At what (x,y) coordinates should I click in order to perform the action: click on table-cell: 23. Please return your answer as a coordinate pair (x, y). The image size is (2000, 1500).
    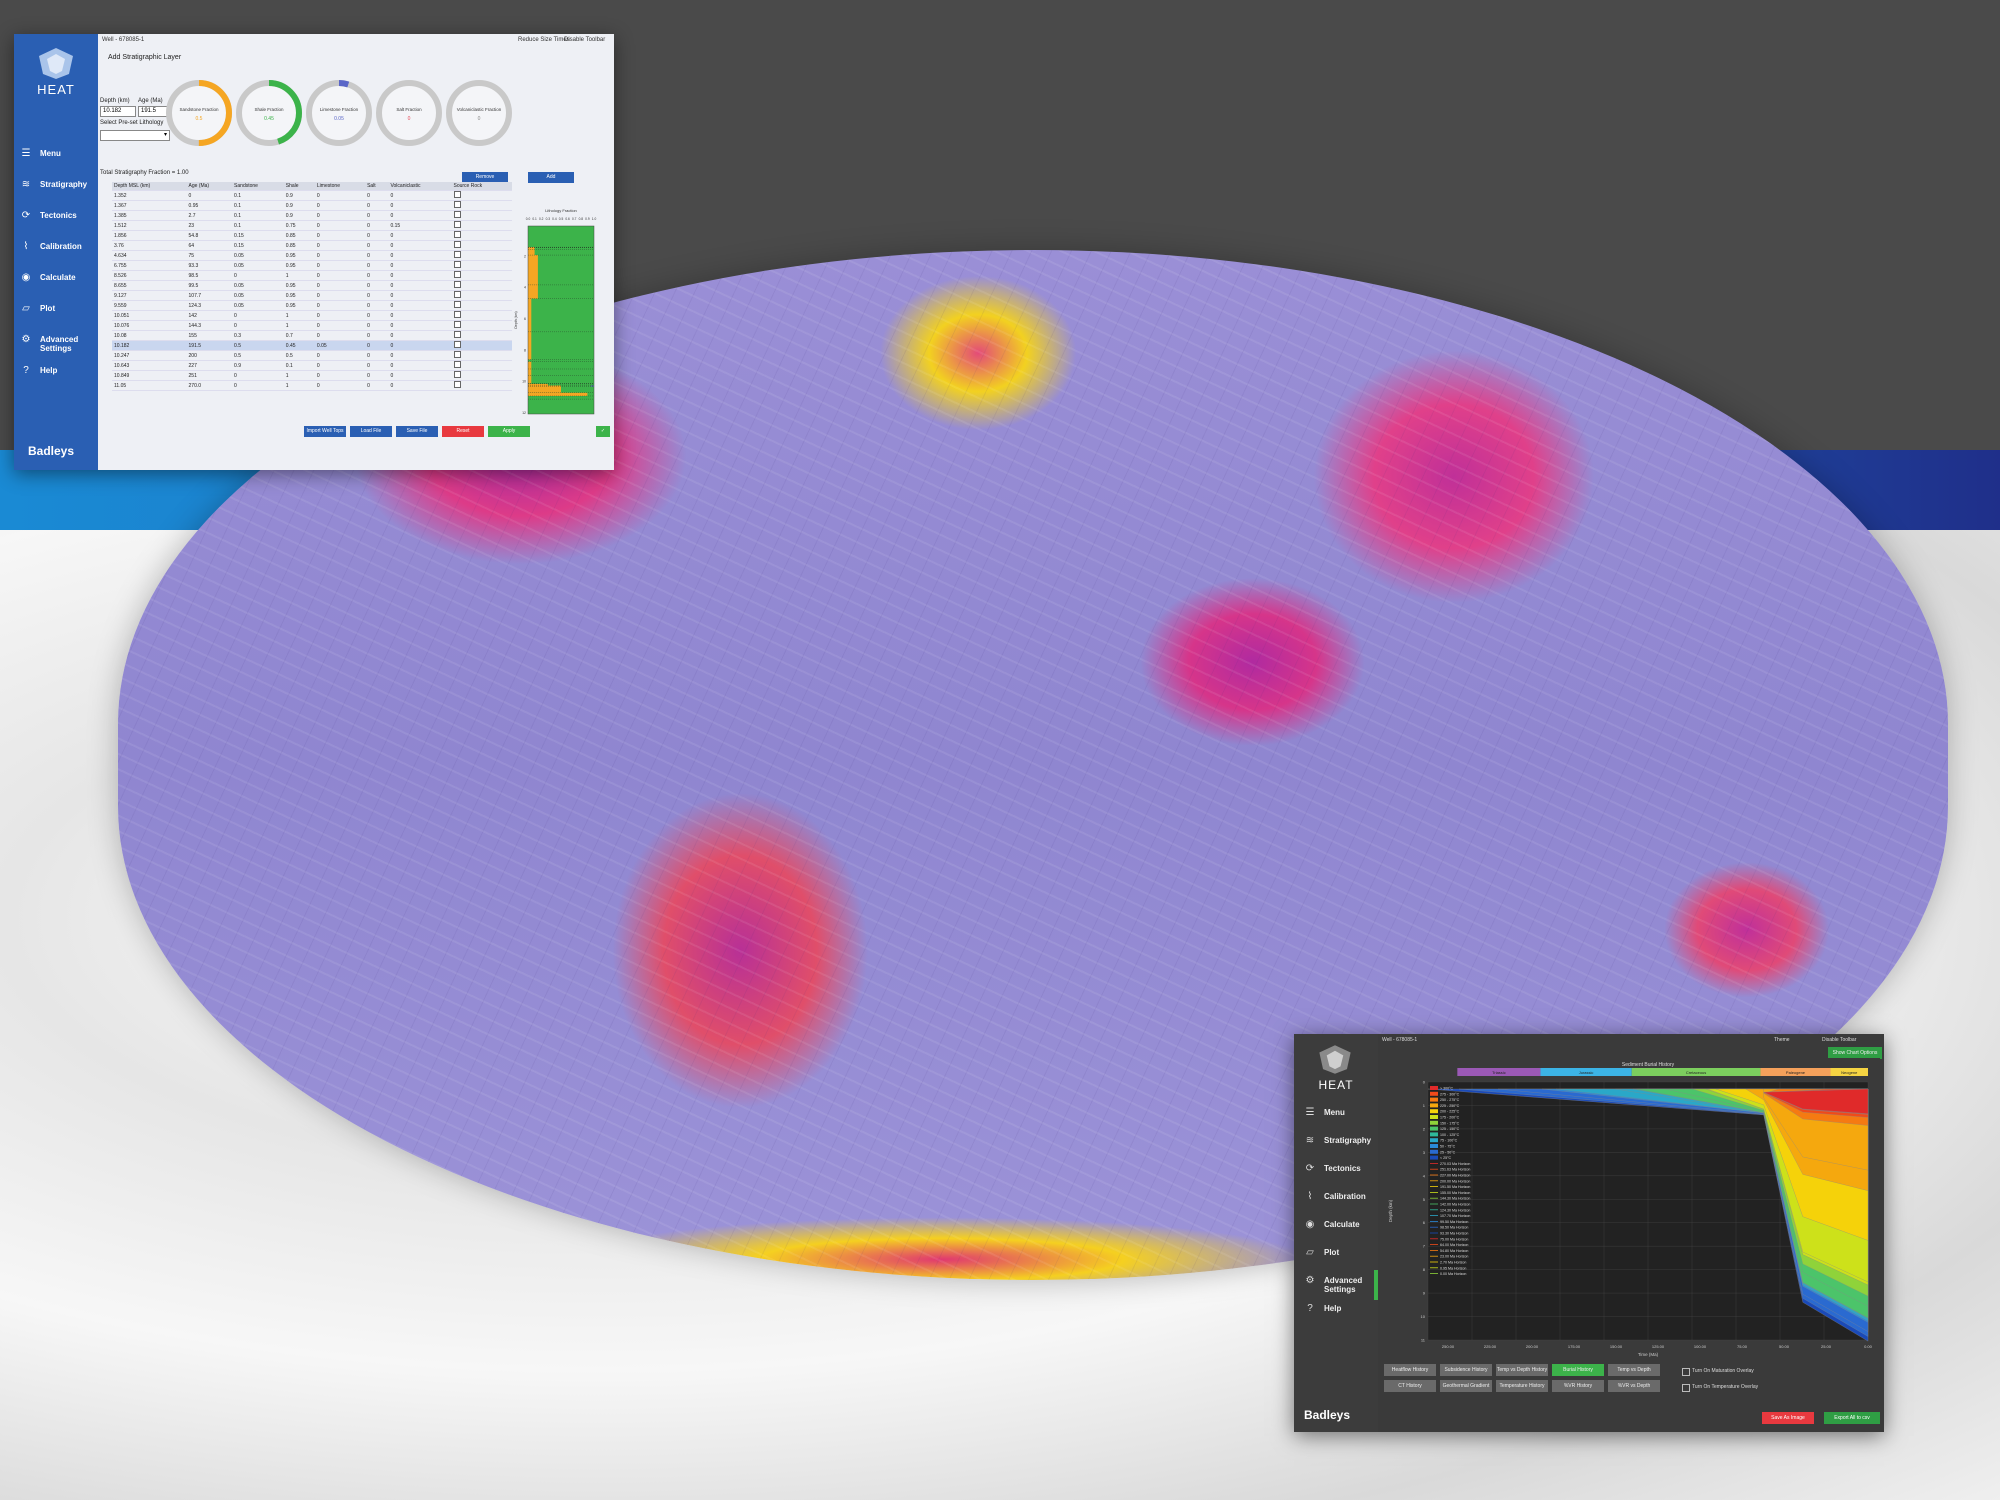
    Looking at the image, I should click on (209, 226).